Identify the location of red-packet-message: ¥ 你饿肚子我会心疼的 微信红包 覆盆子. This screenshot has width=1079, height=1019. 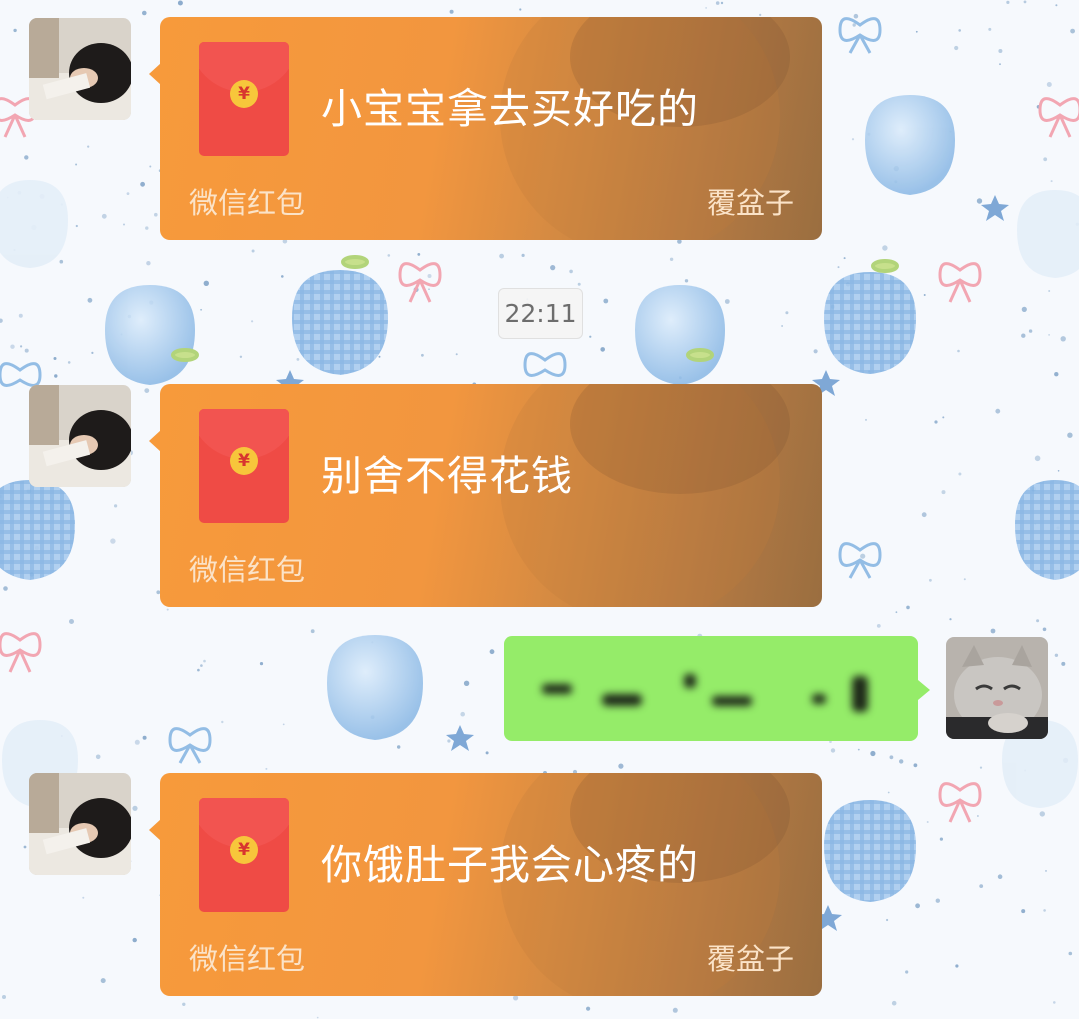
(485, 884).